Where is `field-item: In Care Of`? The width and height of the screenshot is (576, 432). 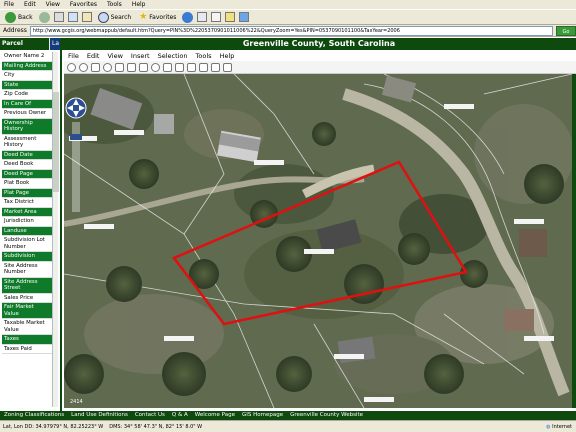
field-item: In Care Of is located at coordinates (27, 104).